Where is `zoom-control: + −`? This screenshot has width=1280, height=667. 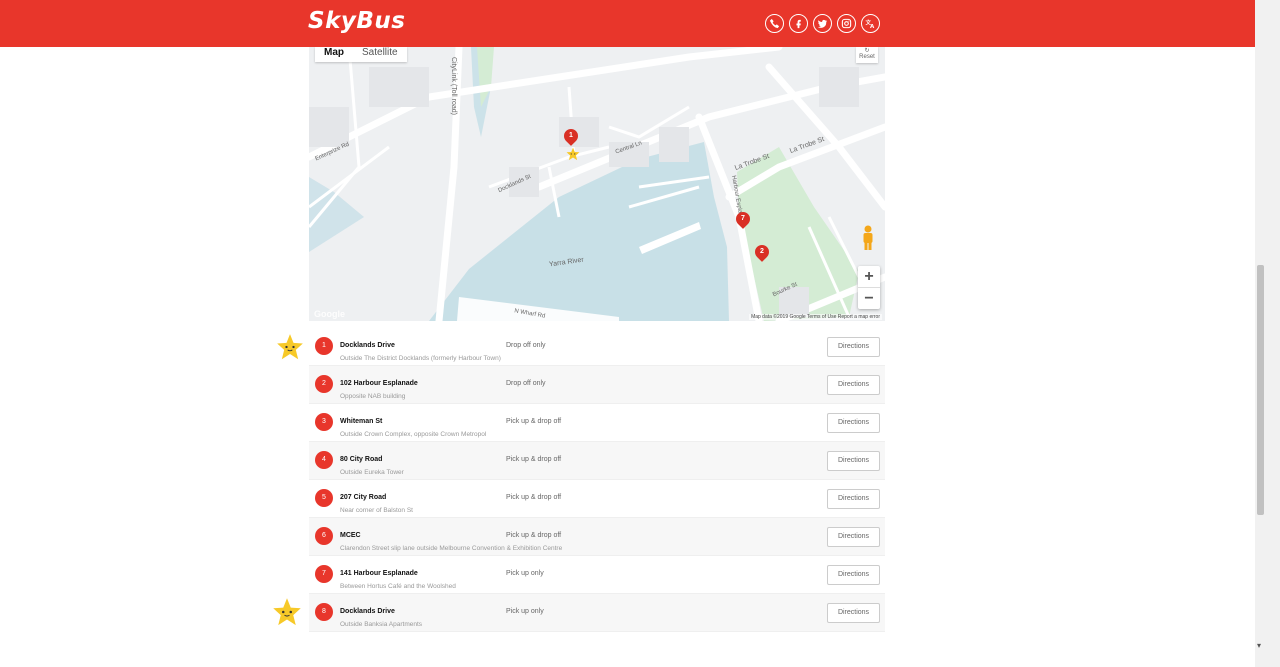 zoom-control: + − is located at coordinates (869, 287).